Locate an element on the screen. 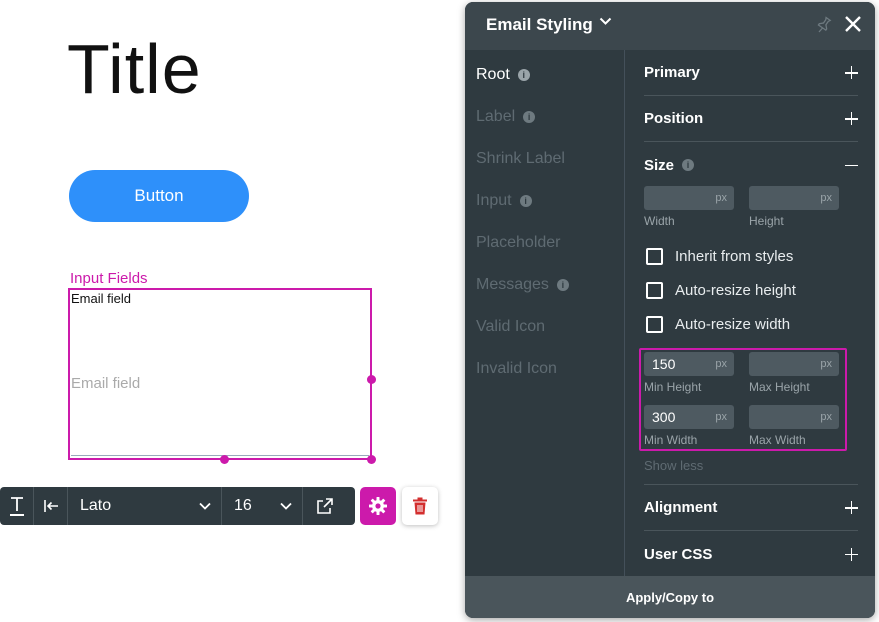 Image resolution: width=879 pixels, height=622 pixels. nav-item-label: Shrink Label is located at coordinates (520, 158).